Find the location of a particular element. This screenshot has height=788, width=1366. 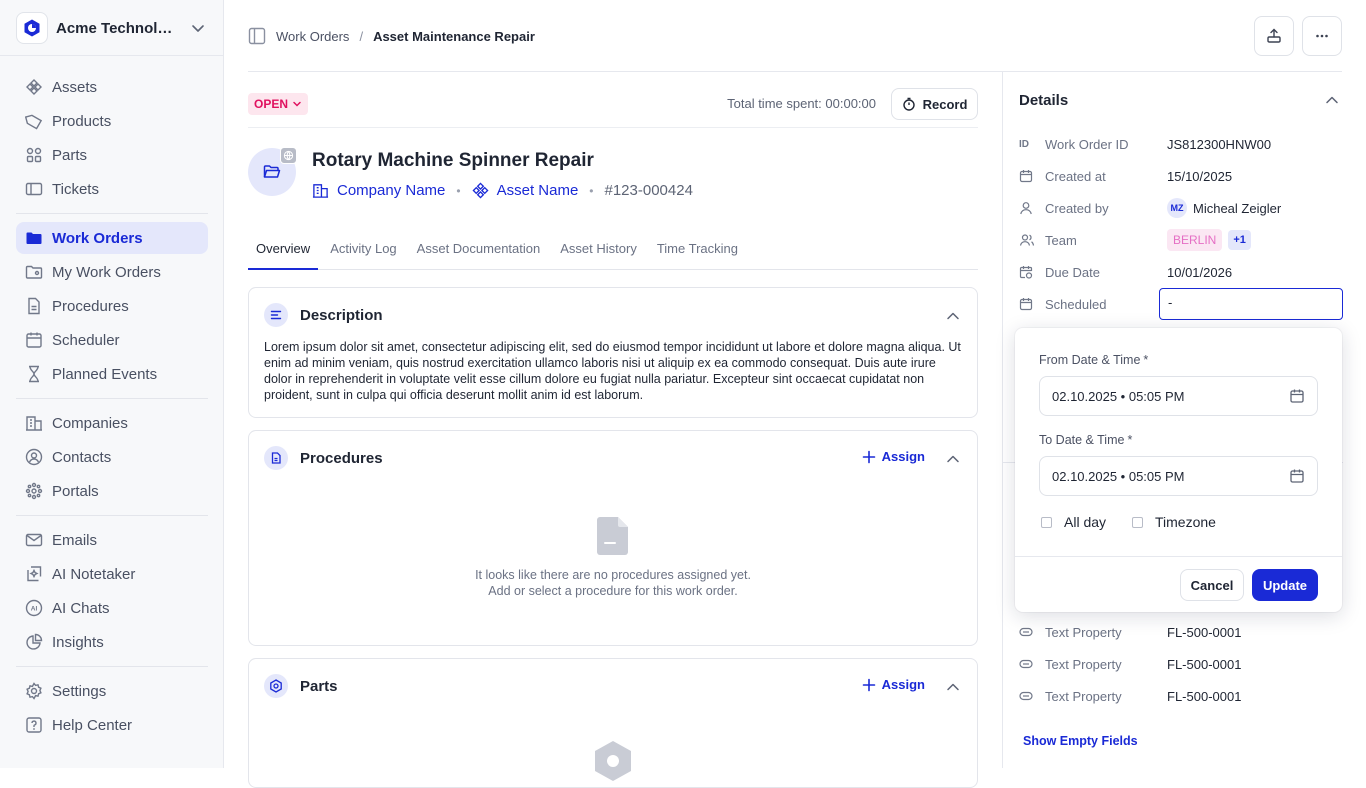

sidebar-item-insights: Insights is located at coordinates (112, 642).